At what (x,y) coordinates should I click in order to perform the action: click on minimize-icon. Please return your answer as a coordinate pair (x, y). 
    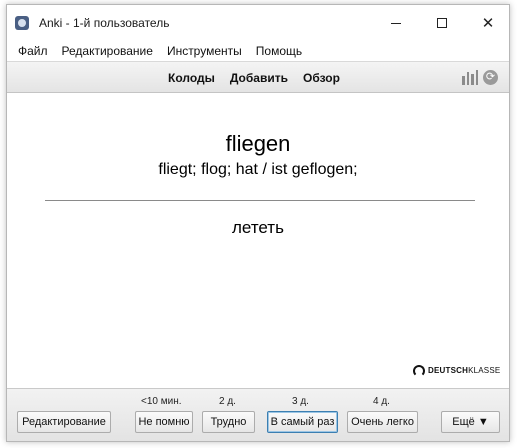
    Looking at the image, I should click on (396, 23).